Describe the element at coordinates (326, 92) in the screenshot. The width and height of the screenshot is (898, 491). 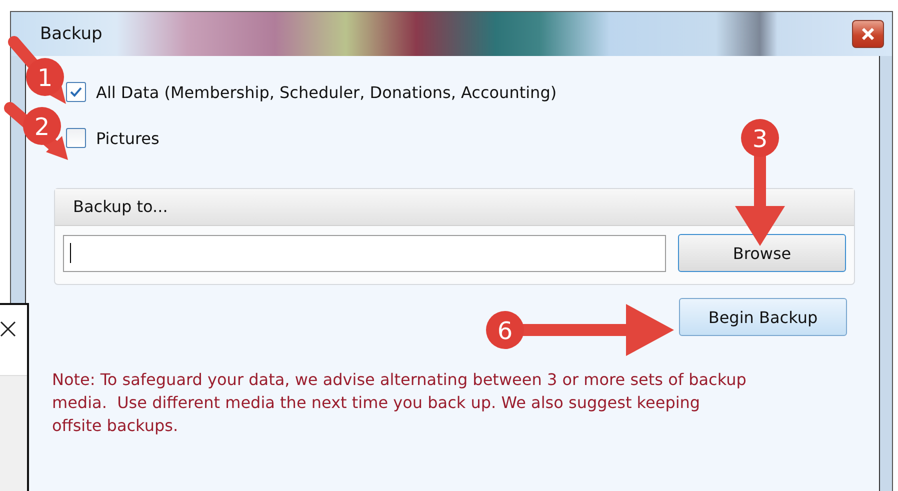
I see `checkbox-label: All Data (Membership, Scheduler, Donations, Accounting)` at that location.